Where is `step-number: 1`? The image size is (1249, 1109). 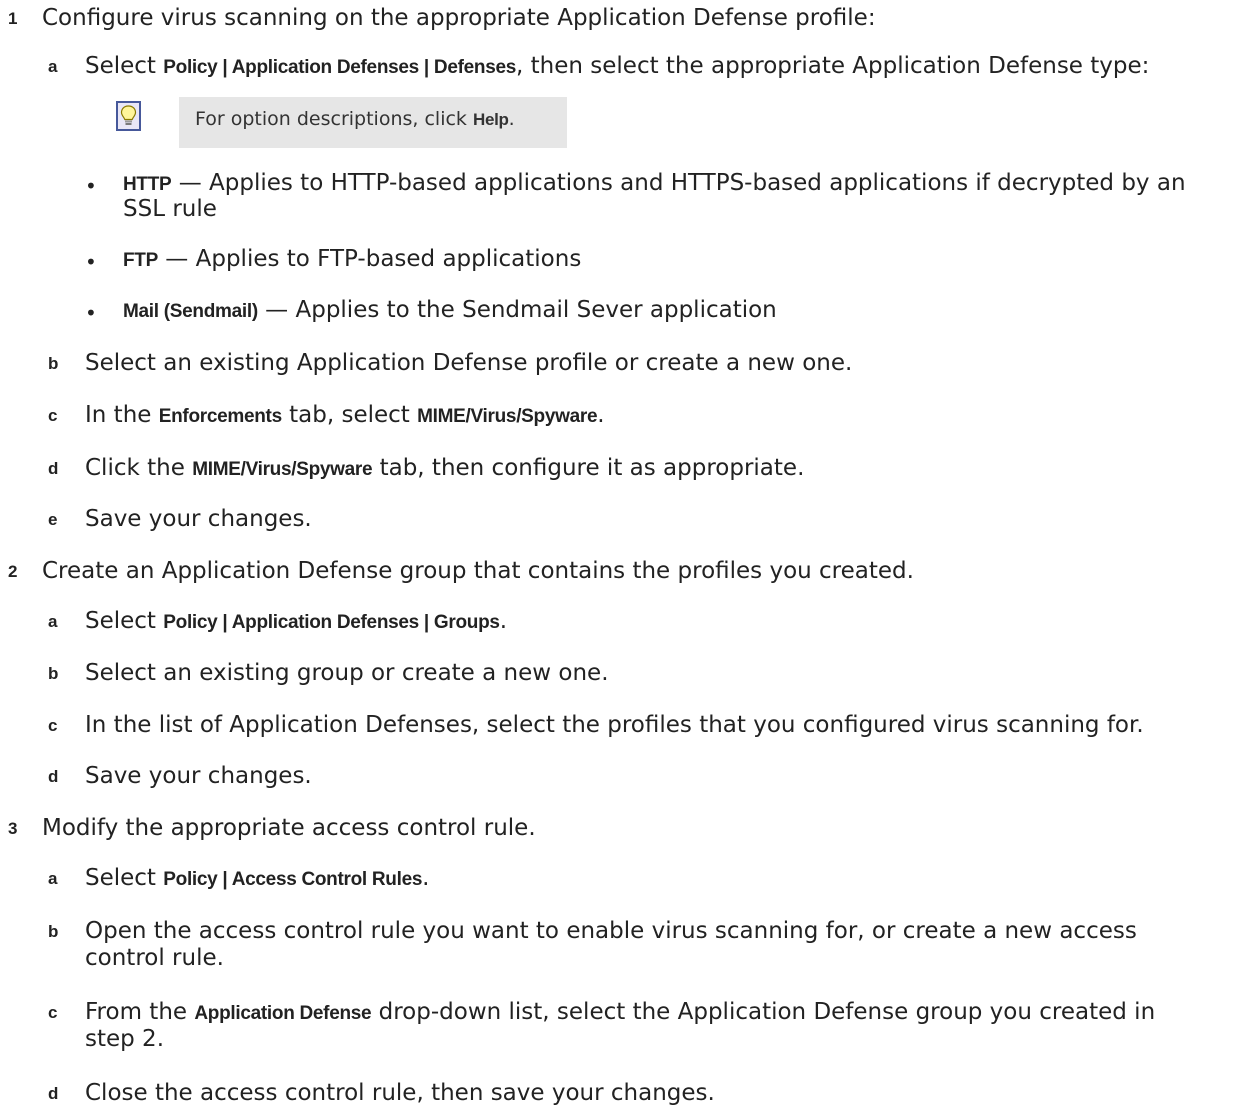 step-number: 1 is located at coordinates (13, 18).